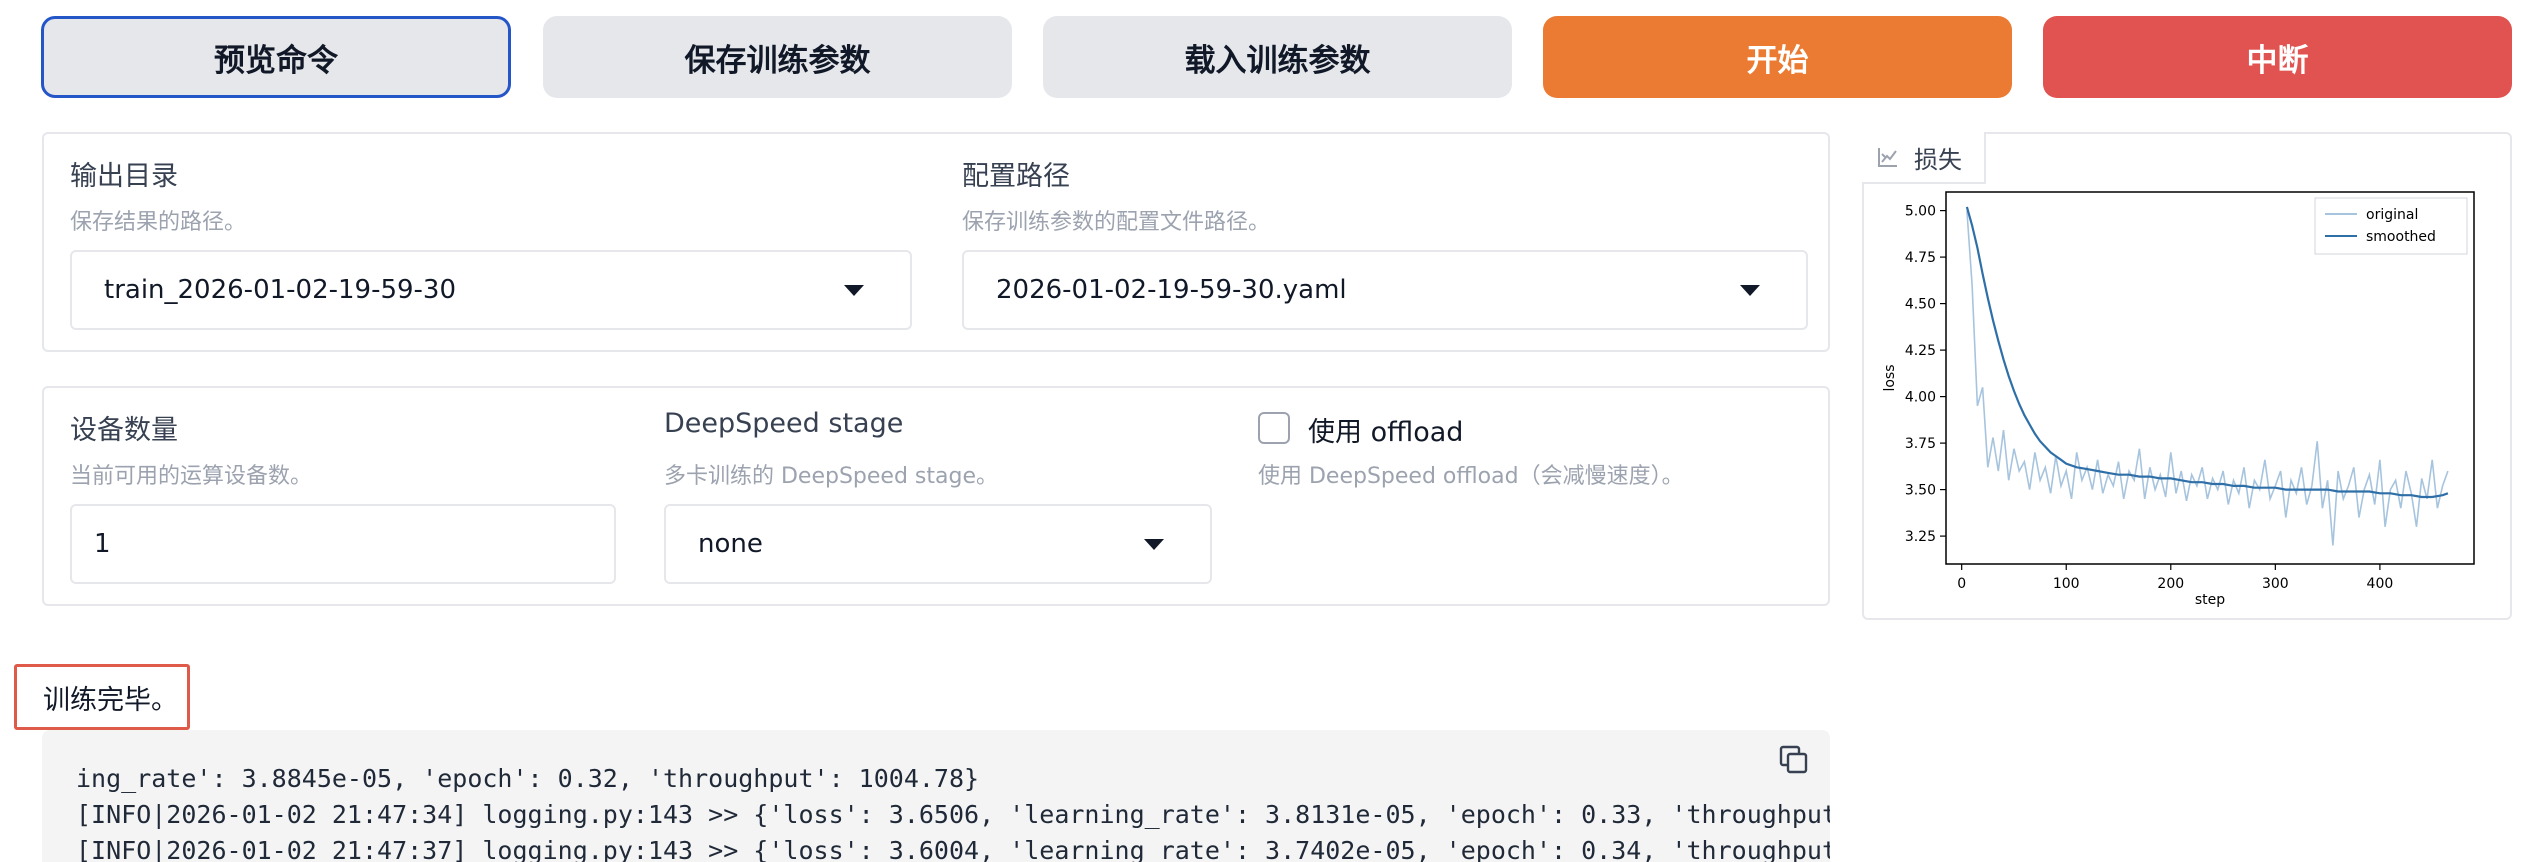  Describe the element at coordinates (343, 544) in the screenshot. I see `device-count-input: 1` at that location.